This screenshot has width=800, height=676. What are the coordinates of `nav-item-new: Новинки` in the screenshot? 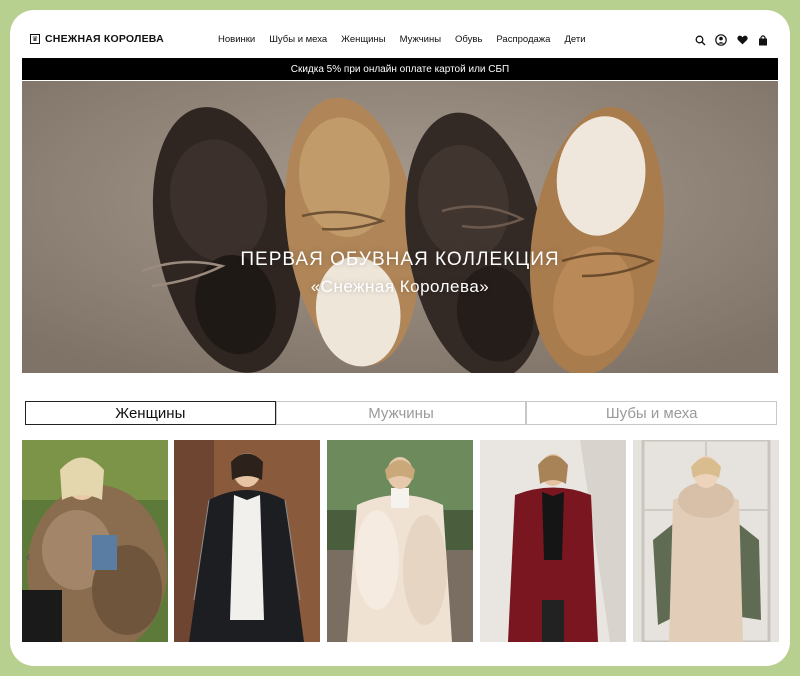 It's located at (236, 39).